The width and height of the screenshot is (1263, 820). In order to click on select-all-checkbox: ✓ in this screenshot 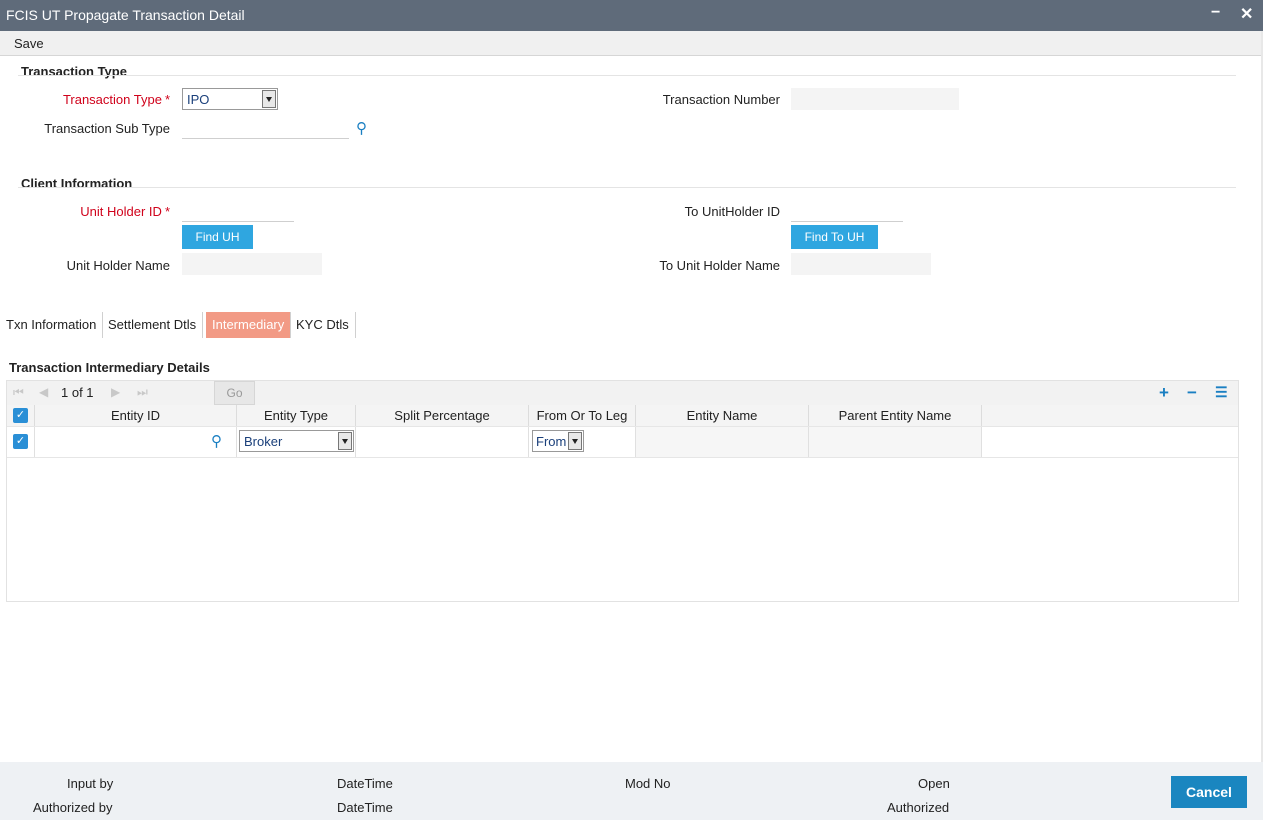, I will do `click(20, 415)`.